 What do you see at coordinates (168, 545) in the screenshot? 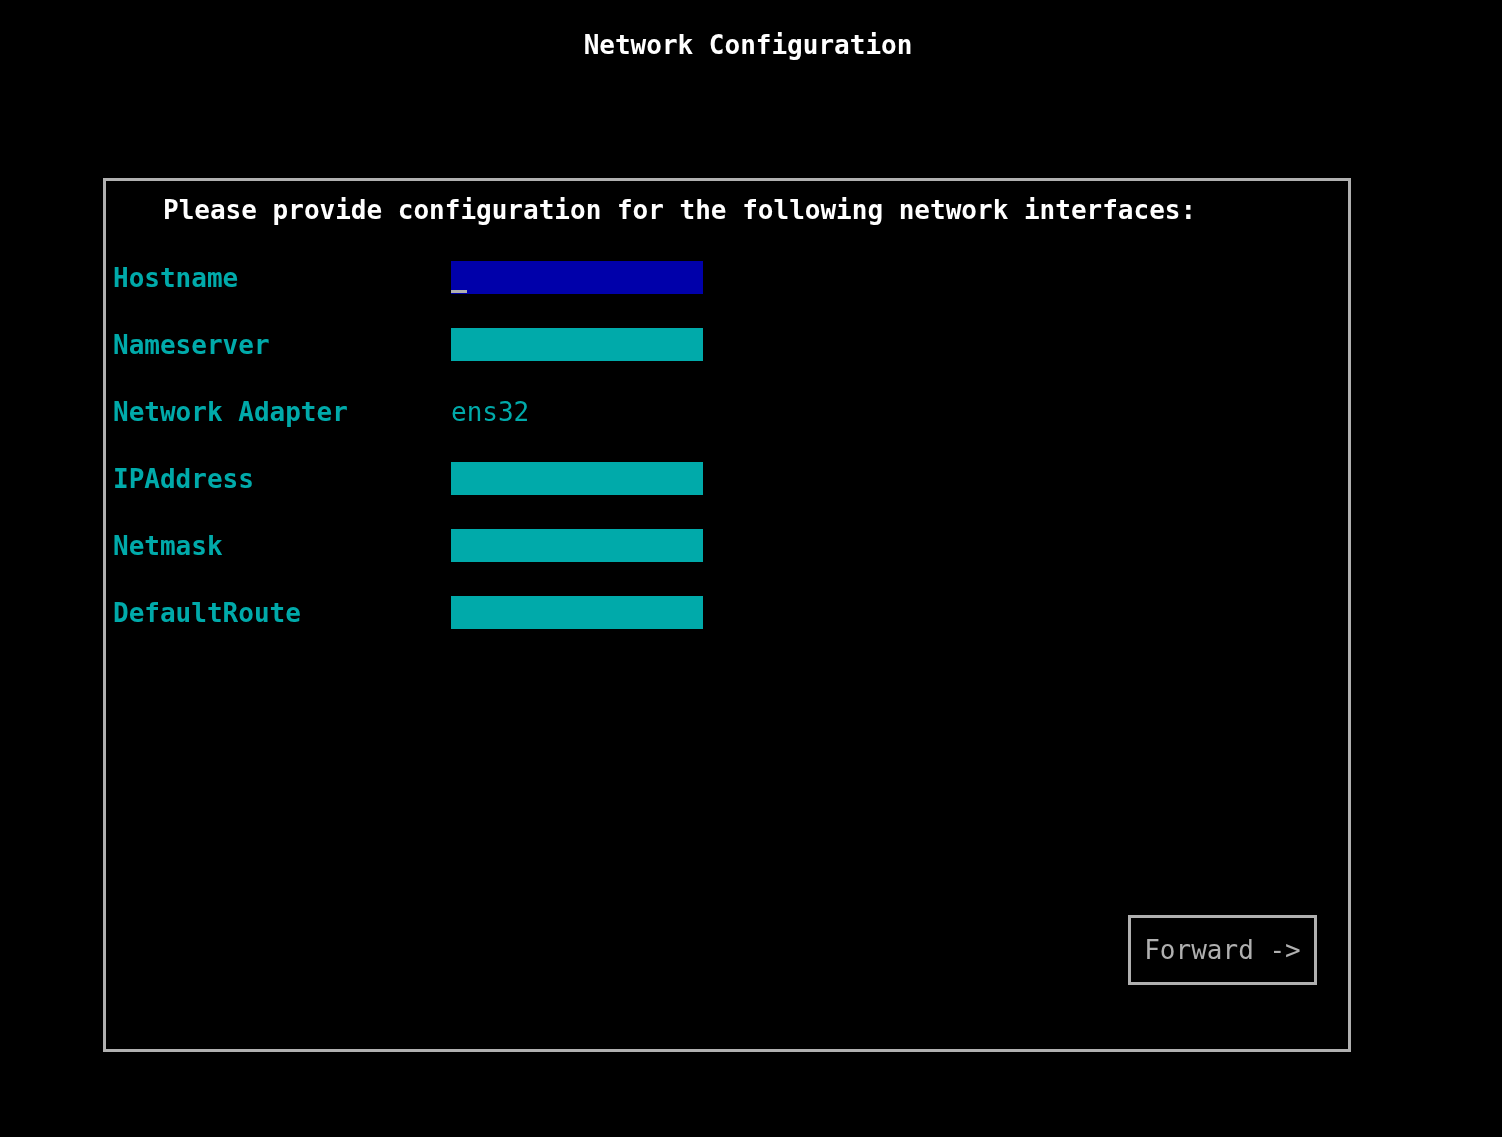
I see `field-label: Netmask` at bounding box center [168, 545].